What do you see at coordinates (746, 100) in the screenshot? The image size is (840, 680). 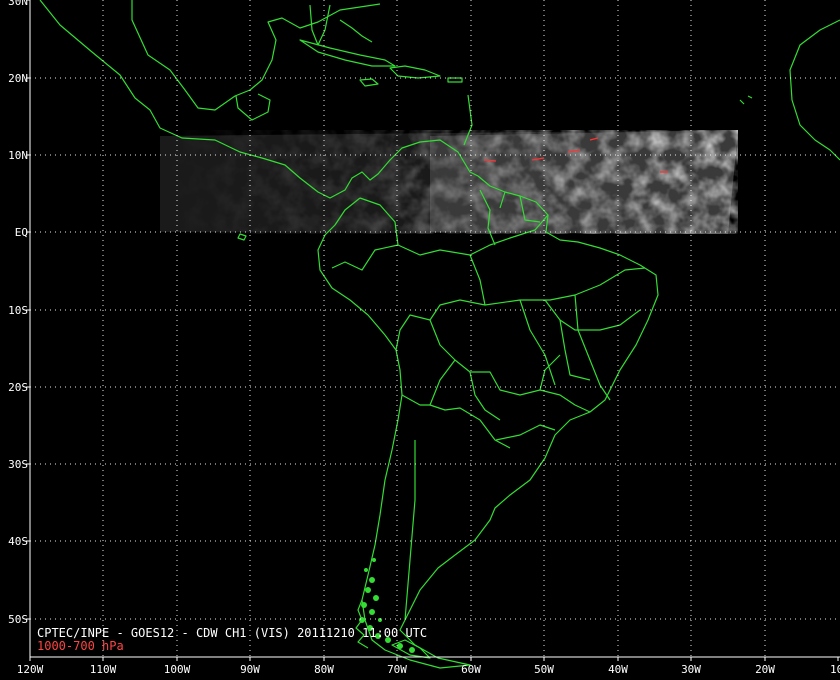 I see `cape-verde` at bounding box center [746, 100].